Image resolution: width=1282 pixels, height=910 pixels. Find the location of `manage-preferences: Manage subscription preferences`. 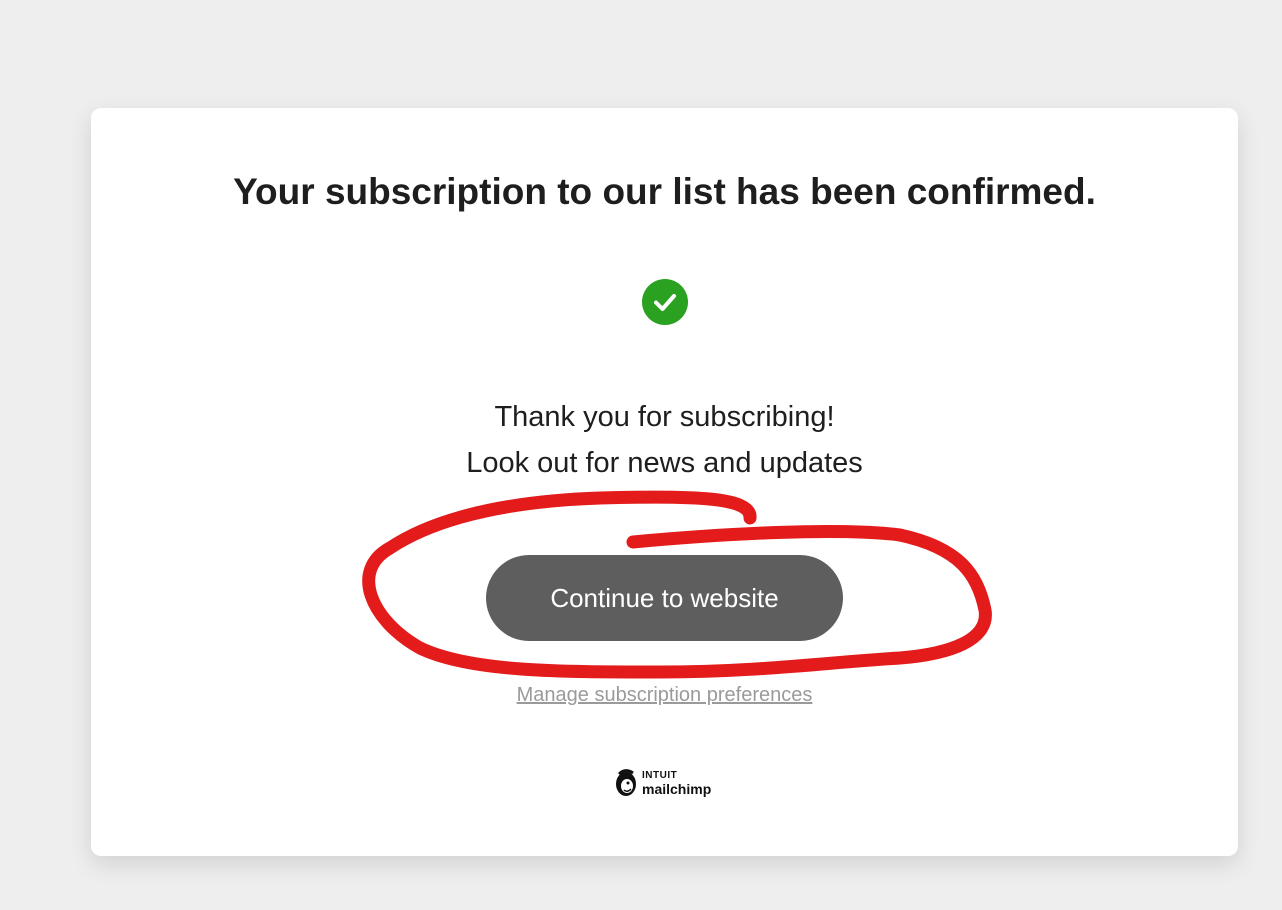

manage-preferences: Manage subscription preferences is located at coordinates (664, 695).